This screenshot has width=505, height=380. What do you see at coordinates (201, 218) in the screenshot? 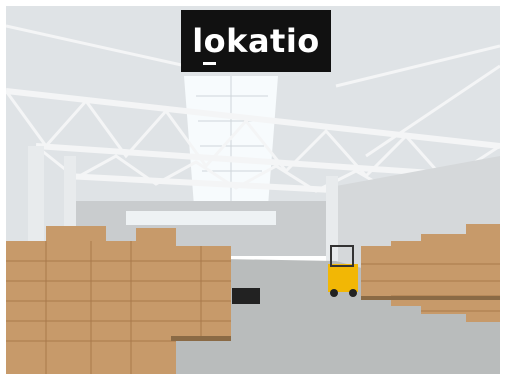
I see `back-windows` at bounding box center [201, 218].